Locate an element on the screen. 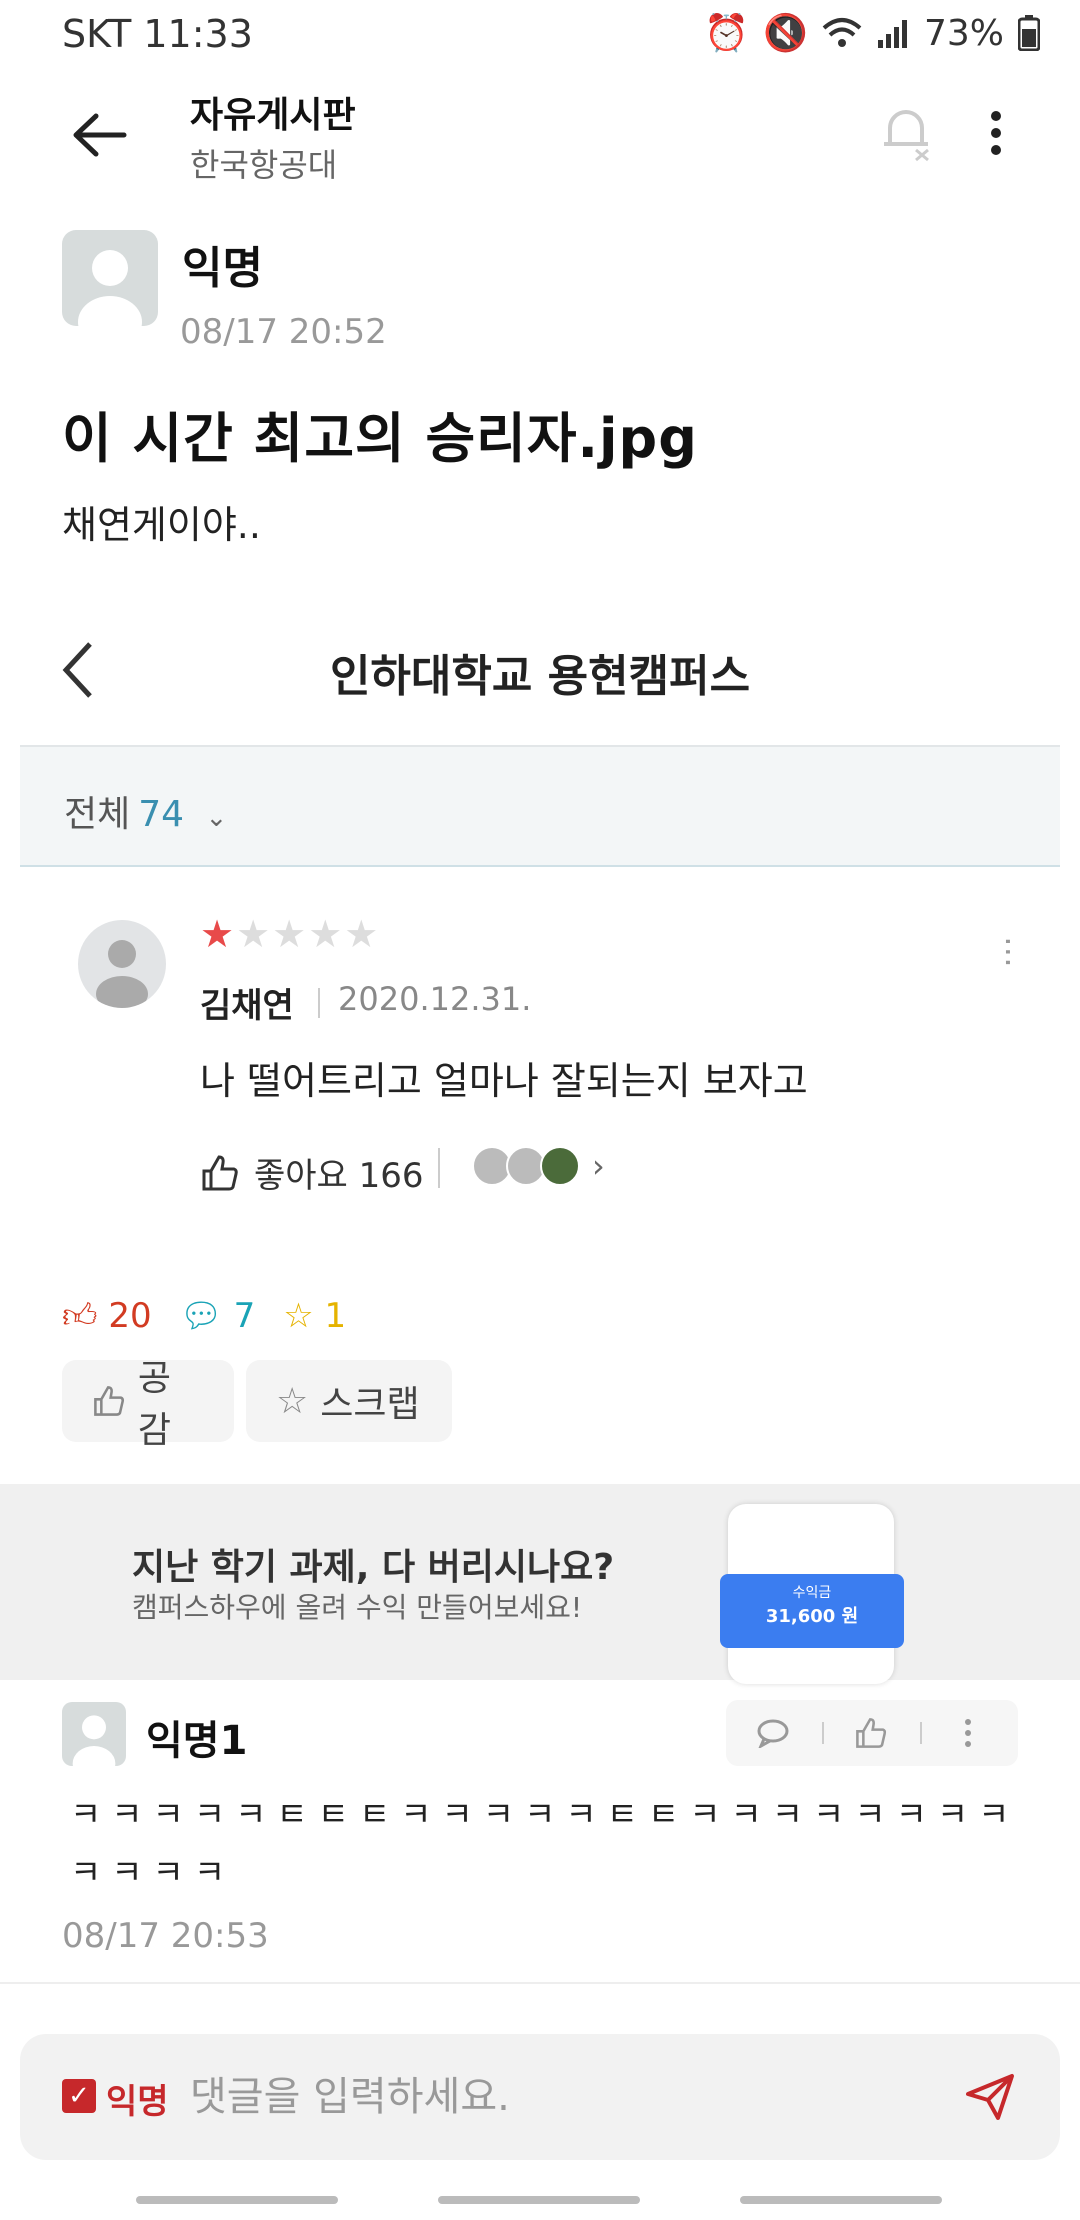 The image size is (1080, 2220). filter-count: 74 is located at coordinates (161, 814).